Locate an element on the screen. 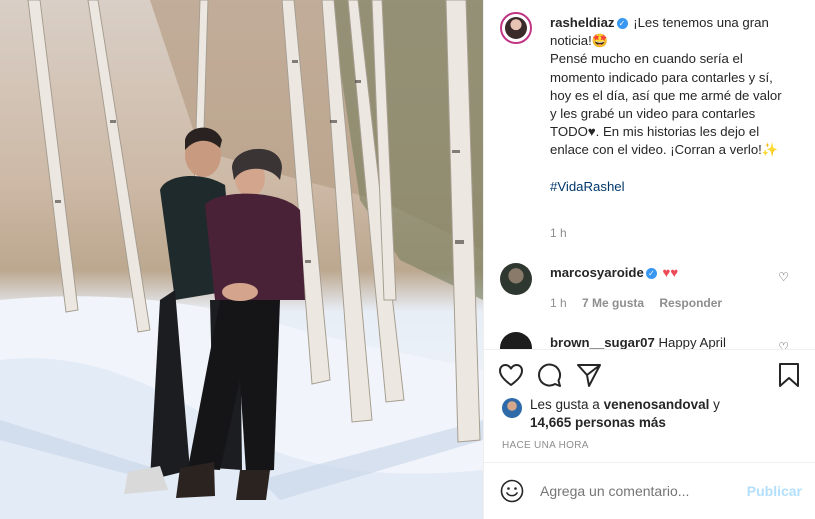 The height and width of the screenshot is (519, 815). comment-item: marcosyaroide ✓ ♥♥ is located at coordinates (668, 273).